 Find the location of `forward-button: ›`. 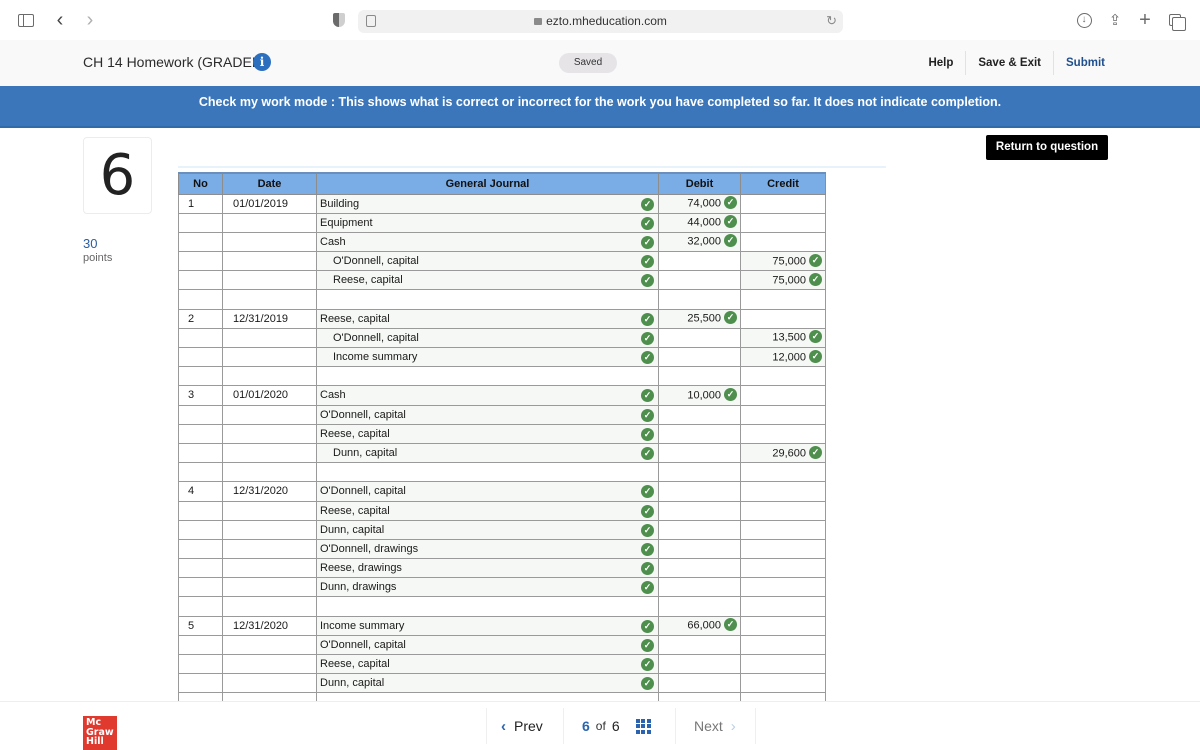

forward-button: › is located at coordinates (90, 20).